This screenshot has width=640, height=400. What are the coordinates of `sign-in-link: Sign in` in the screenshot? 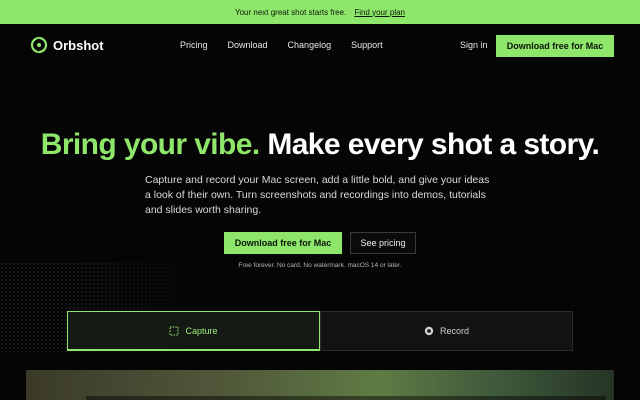 It's located at (474, 45).